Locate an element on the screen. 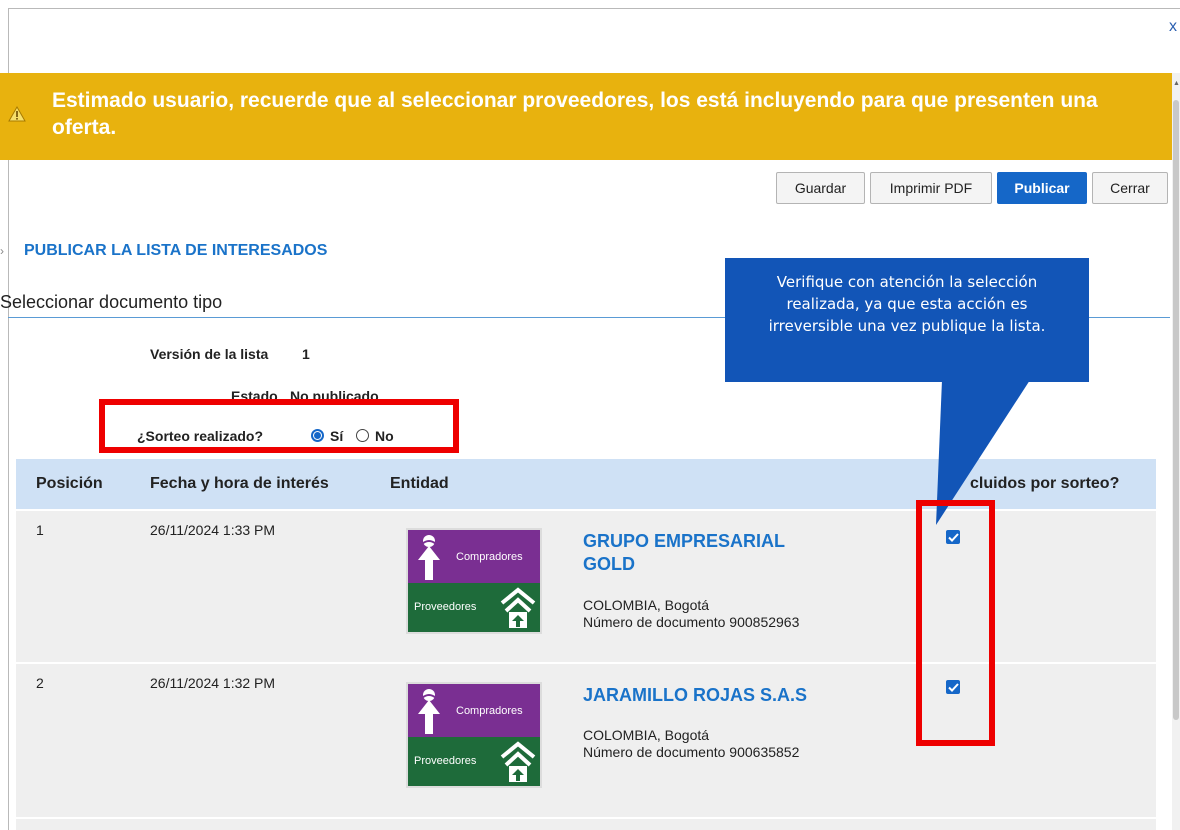 The image size is (1180, 830). scroll-up-icon: ▲ is located at coordinates (1176, 83).